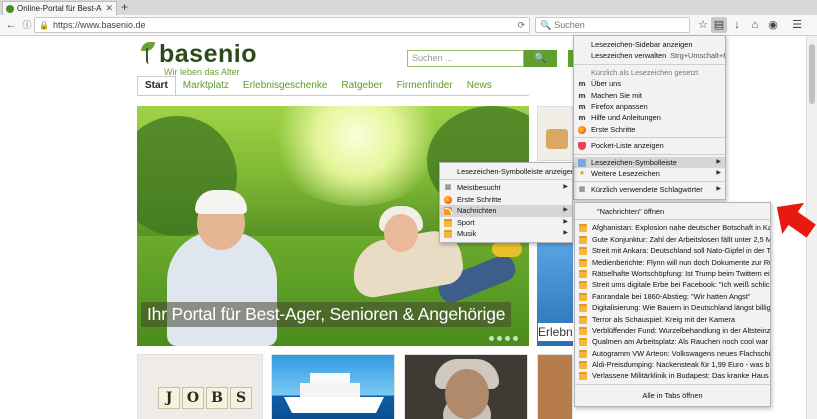 The width and height of the screenshot is (817, 419). What do you see at coordinates (582, 162) in the screenshot?
I see `toolbar-folder-icon` at bounding box center [582, 162].